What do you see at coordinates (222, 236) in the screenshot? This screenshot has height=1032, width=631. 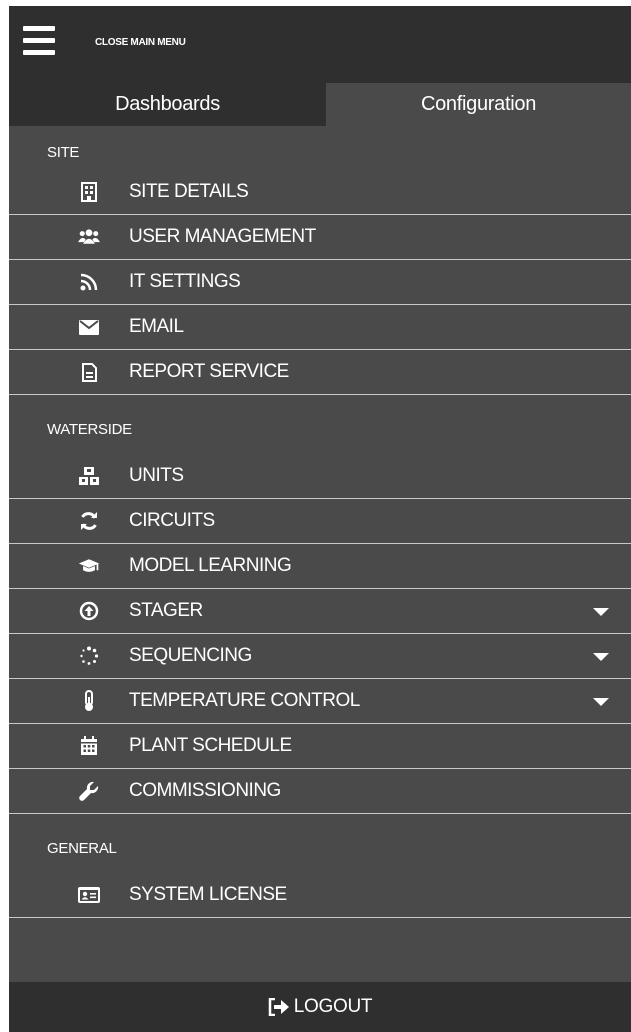 I see `menu-item-label: USER MANAGEMENT` at bounding box center [222, 236].